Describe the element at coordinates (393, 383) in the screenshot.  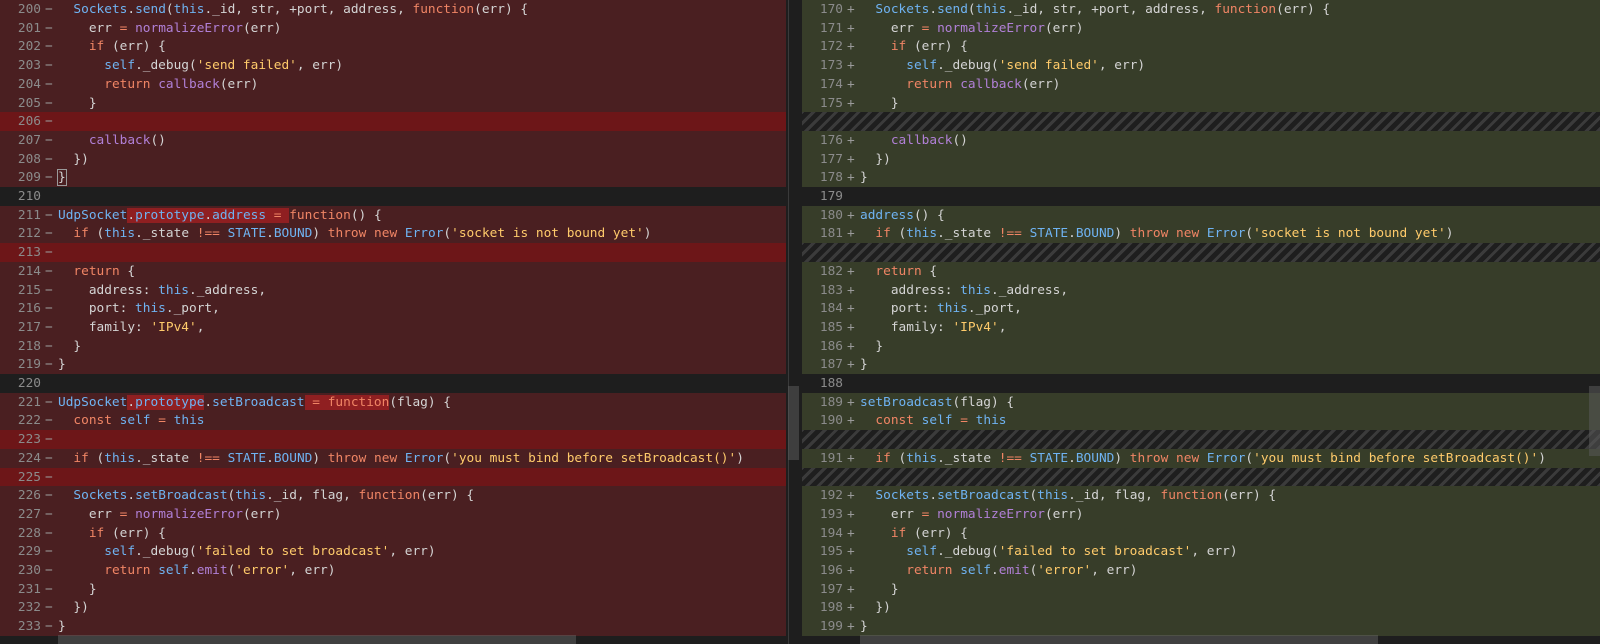
I see `diff-line: 220` at that location.